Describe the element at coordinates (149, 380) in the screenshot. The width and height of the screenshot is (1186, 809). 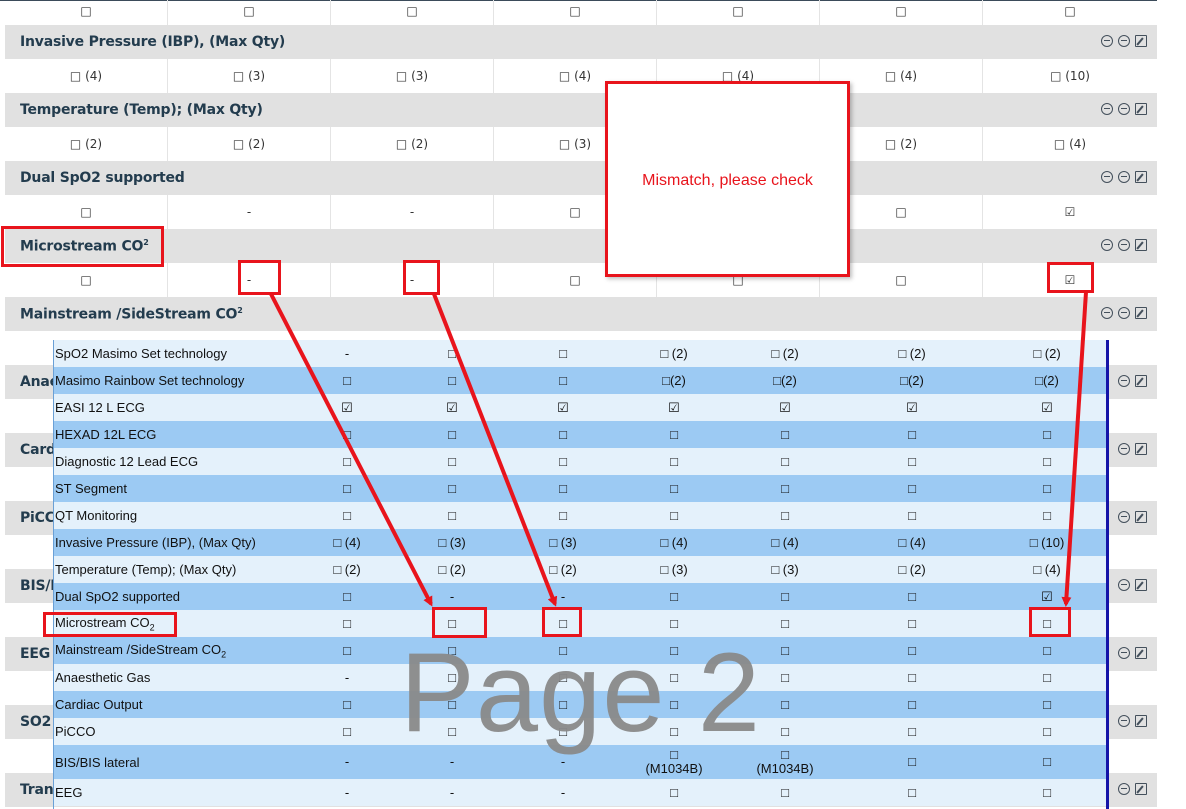
I see `row-label: Masimo Rainbow Set technology` at that location.